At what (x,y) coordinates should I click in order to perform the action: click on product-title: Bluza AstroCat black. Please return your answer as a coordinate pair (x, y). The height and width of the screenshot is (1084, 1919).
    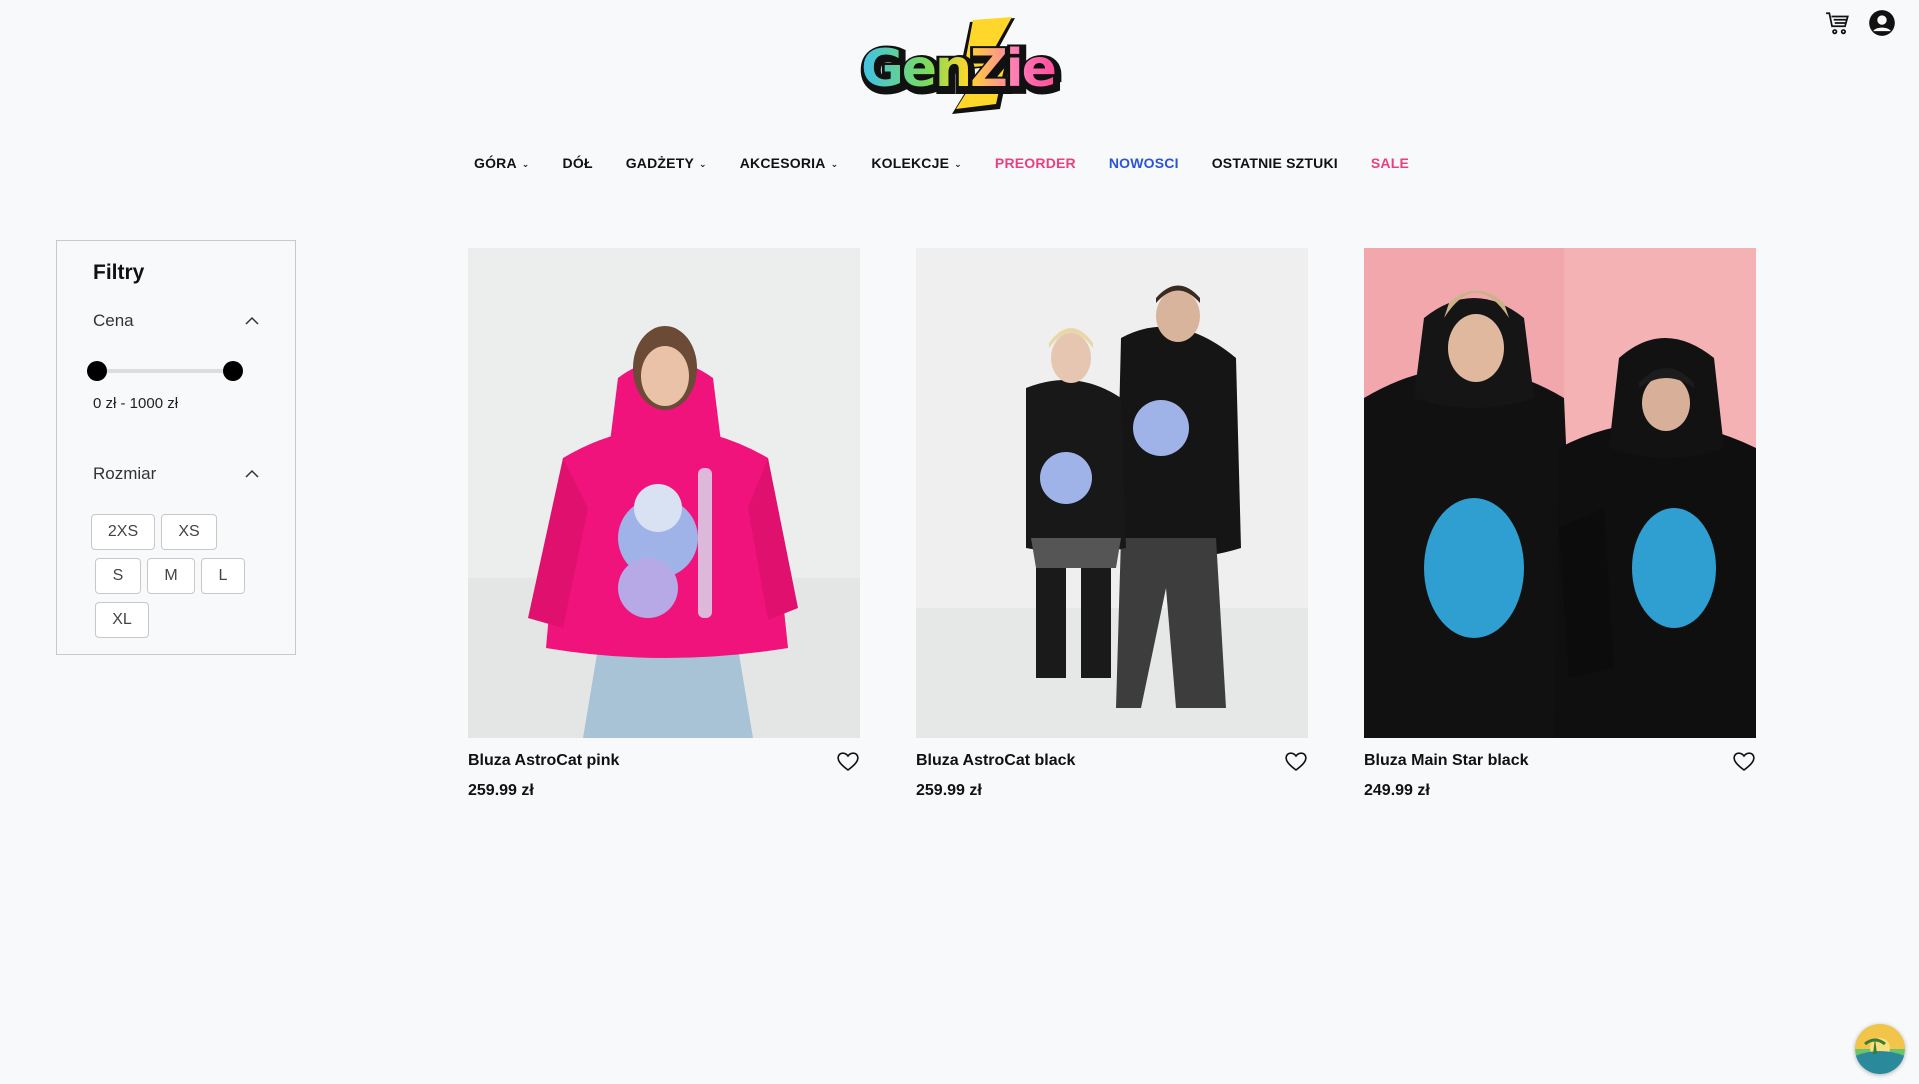
    Looking at the image, I should click on (995, 761).